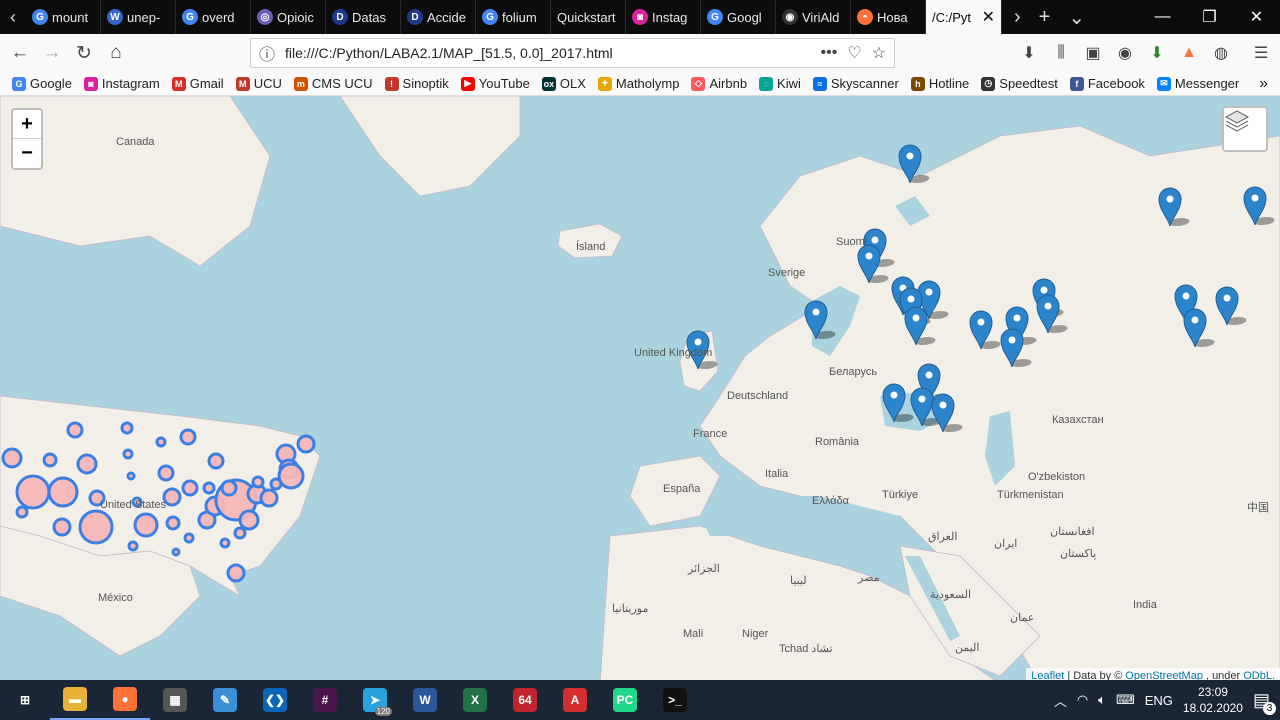  What do you see at coordinates (1263, 84) in the screenshot?
I see `bookmarks-overflow-icon: »` at bounding box center [1263, 84].